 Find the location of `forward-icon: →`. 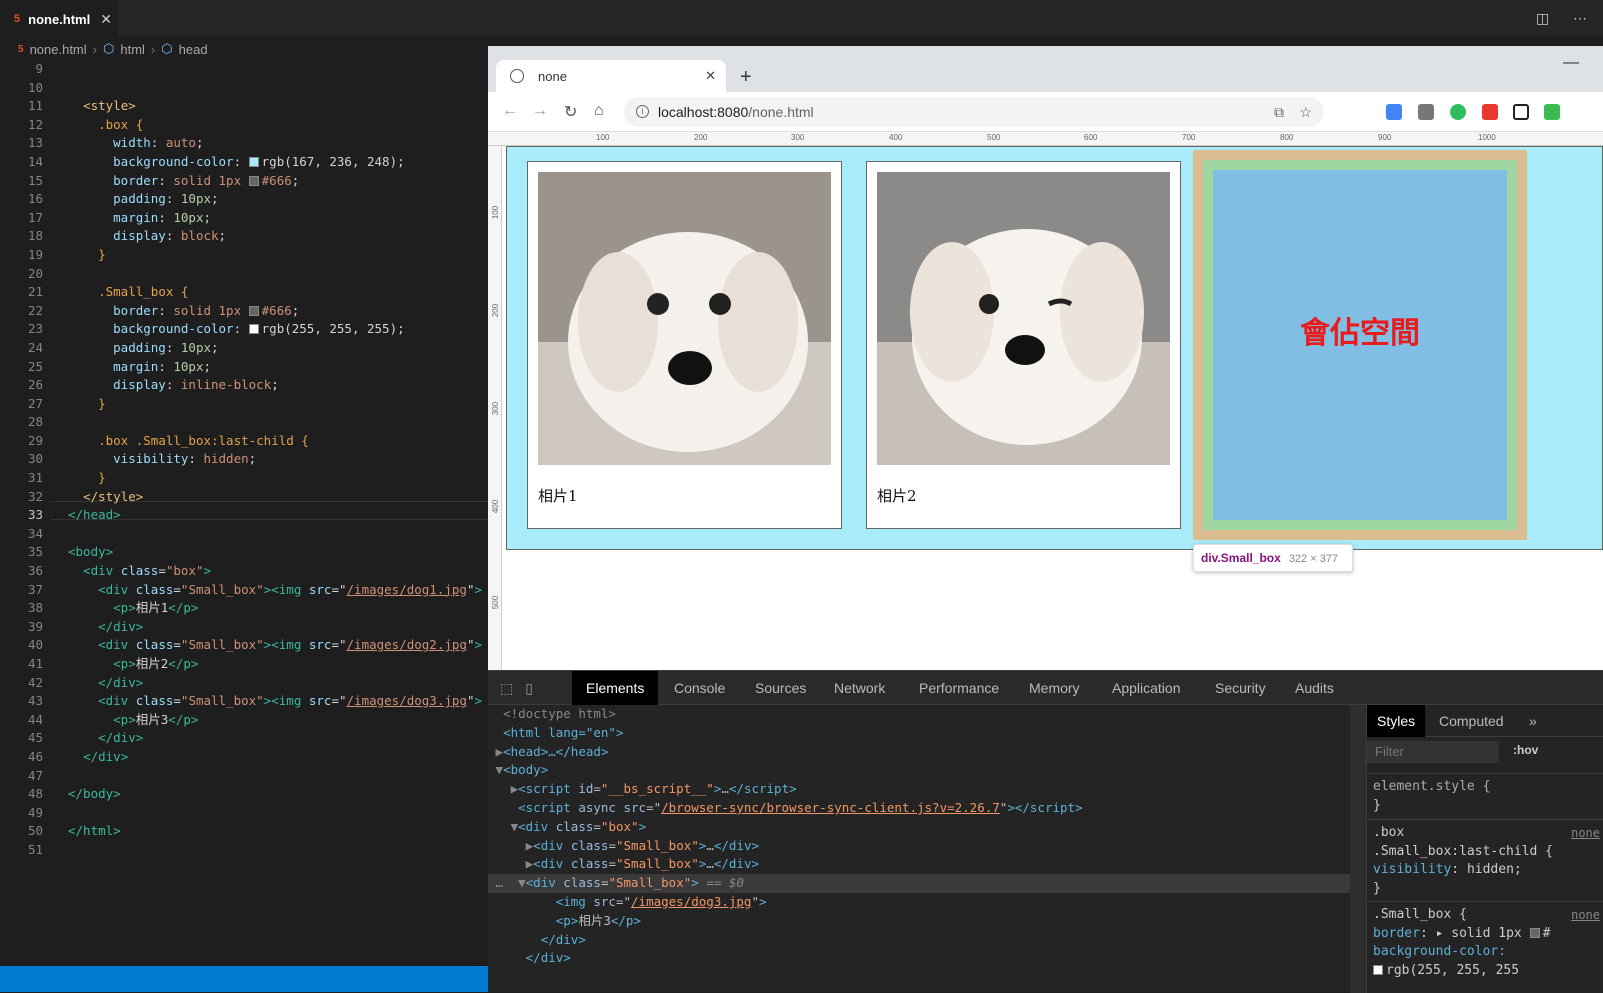

forward-icon: → is located at coordinates (540, 111).